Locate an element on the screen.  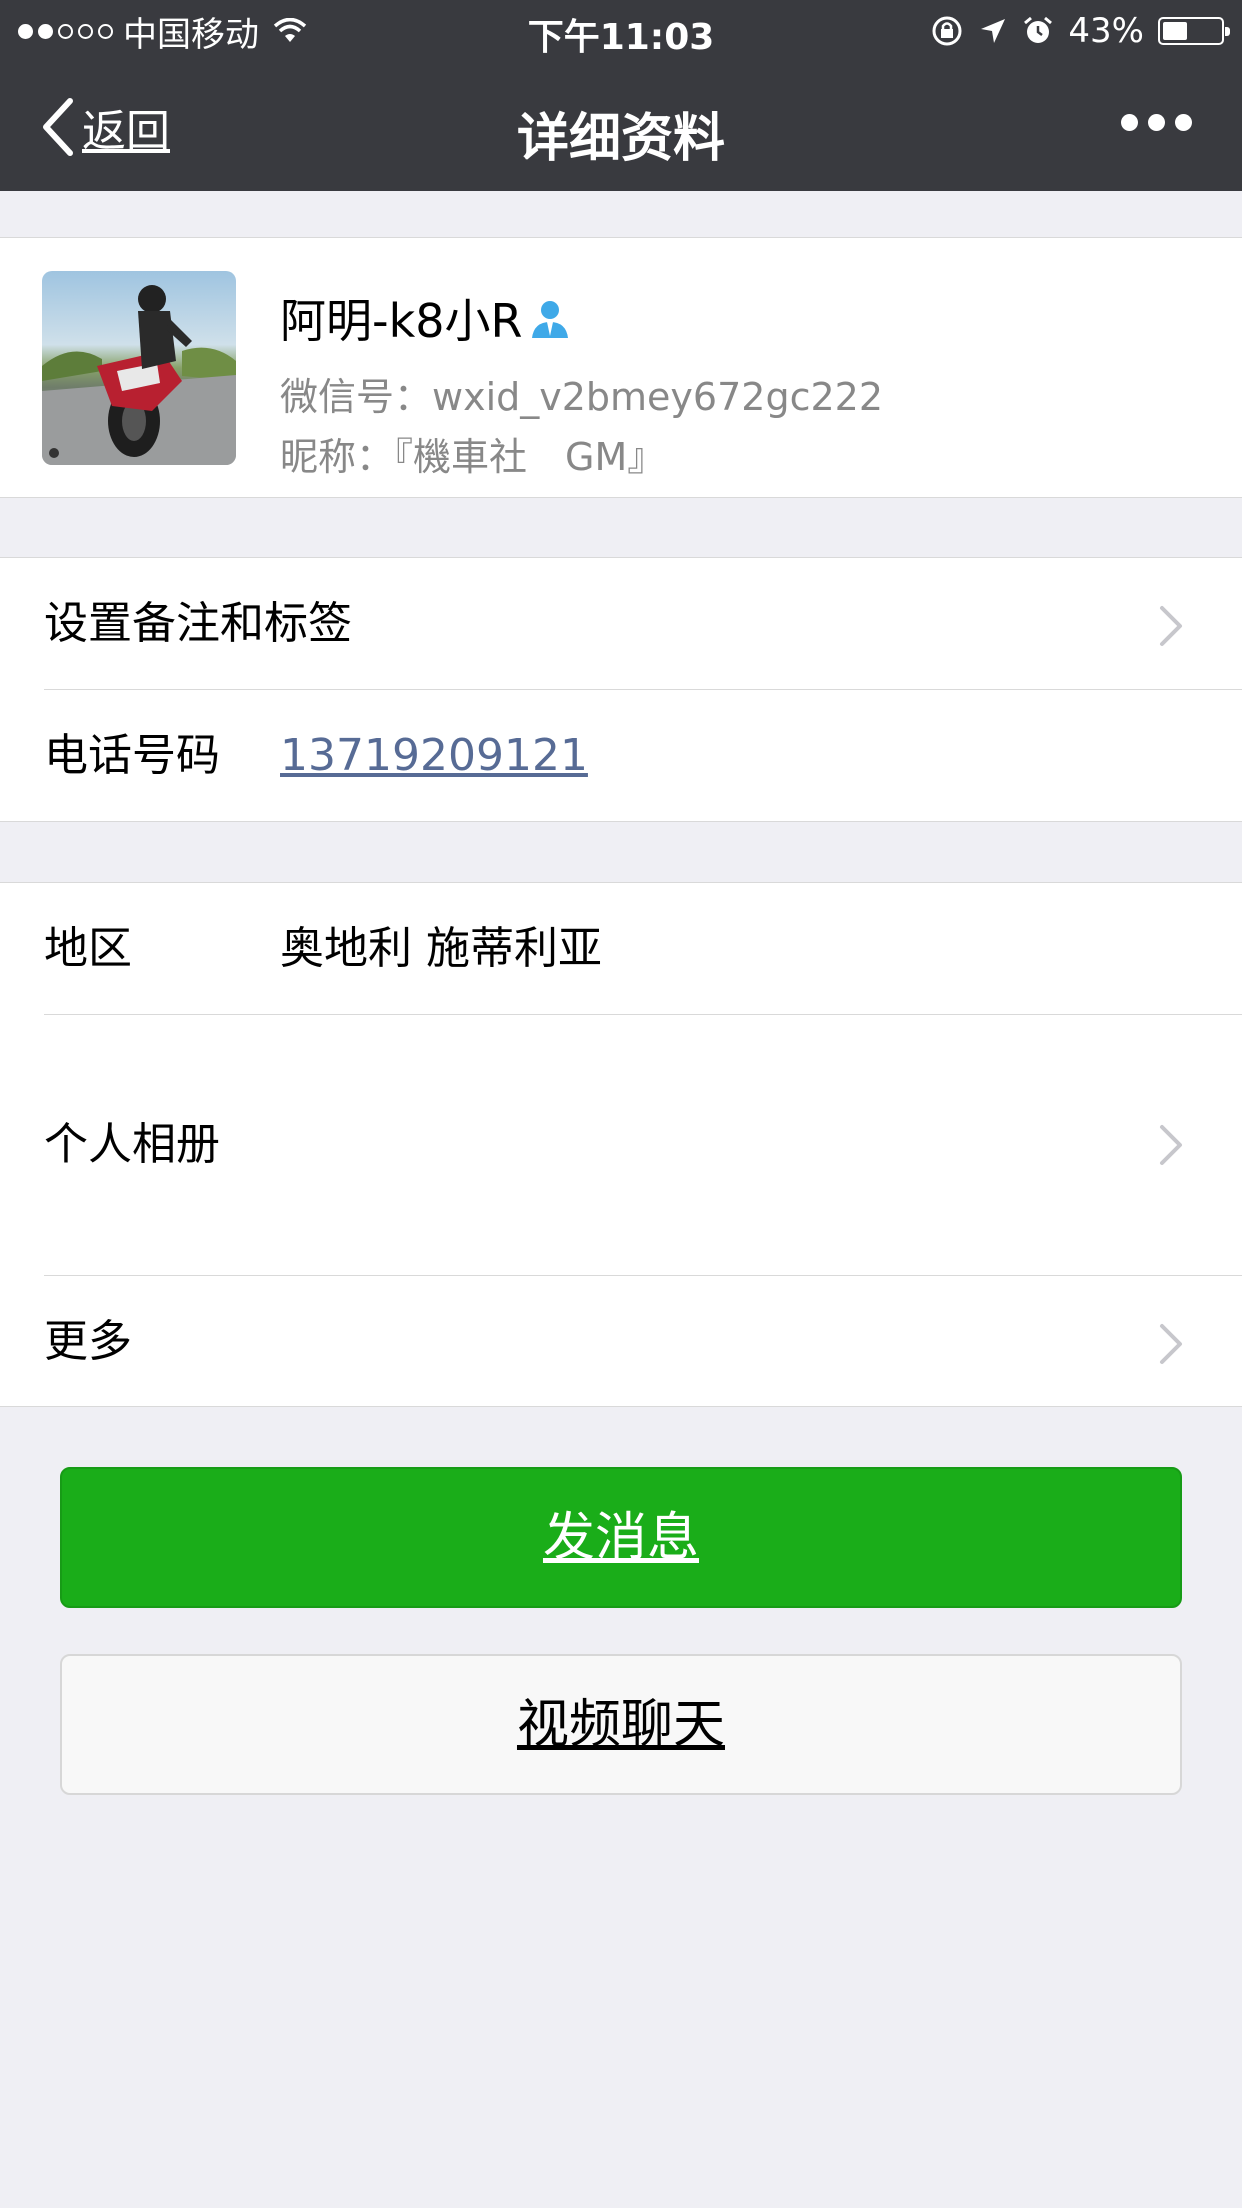
more-dots-icon is located at coordinates (1156, 122).